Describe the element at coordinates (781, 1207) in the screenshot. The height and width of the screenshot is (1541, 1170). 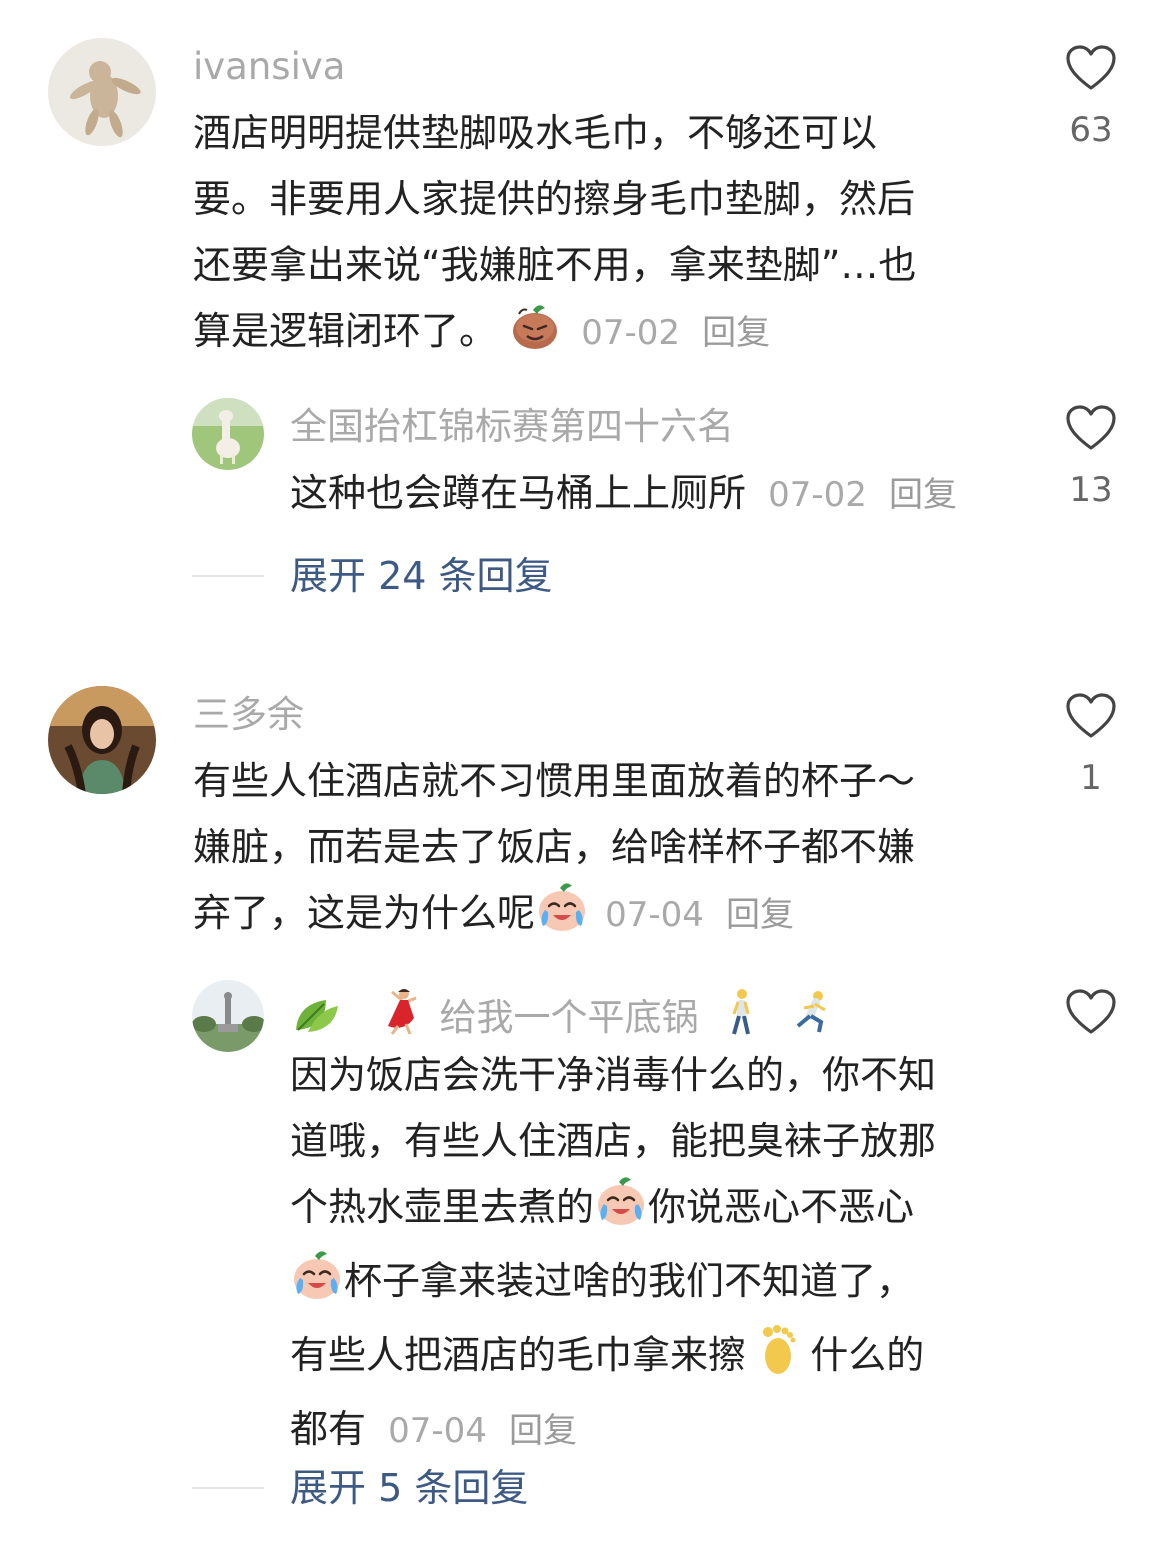
I see `reply-line-text: 你说恶心不恶心` at that location.